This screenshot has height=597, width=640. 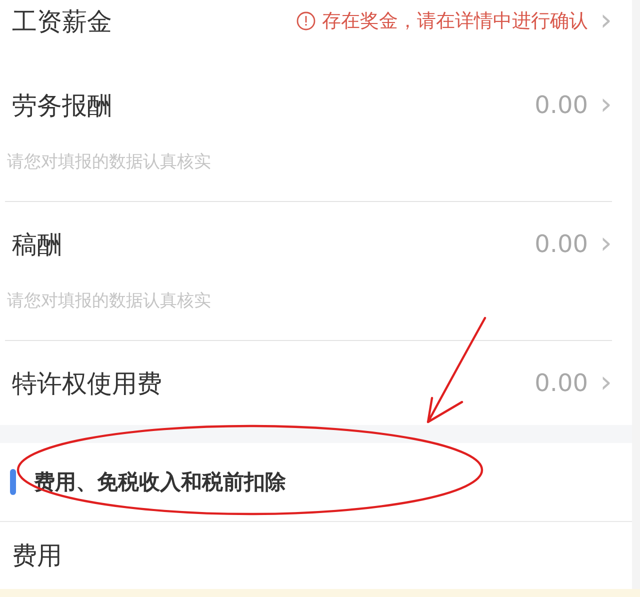 What do you see at coordinates (37, 244) in the screenshot?
I see `item-label: 稿酬` at bounding box center [37, 244].